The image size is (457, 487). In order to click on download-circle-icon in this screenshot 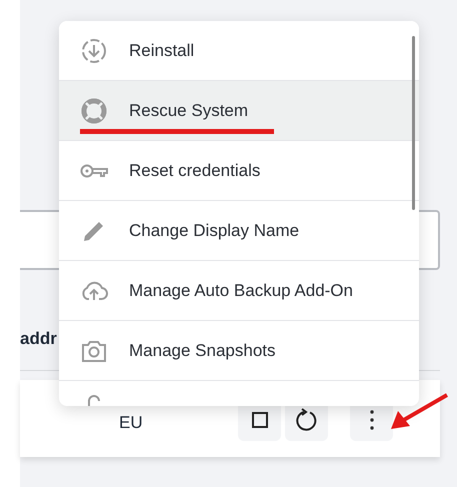, I will do `click(94, 51)`.